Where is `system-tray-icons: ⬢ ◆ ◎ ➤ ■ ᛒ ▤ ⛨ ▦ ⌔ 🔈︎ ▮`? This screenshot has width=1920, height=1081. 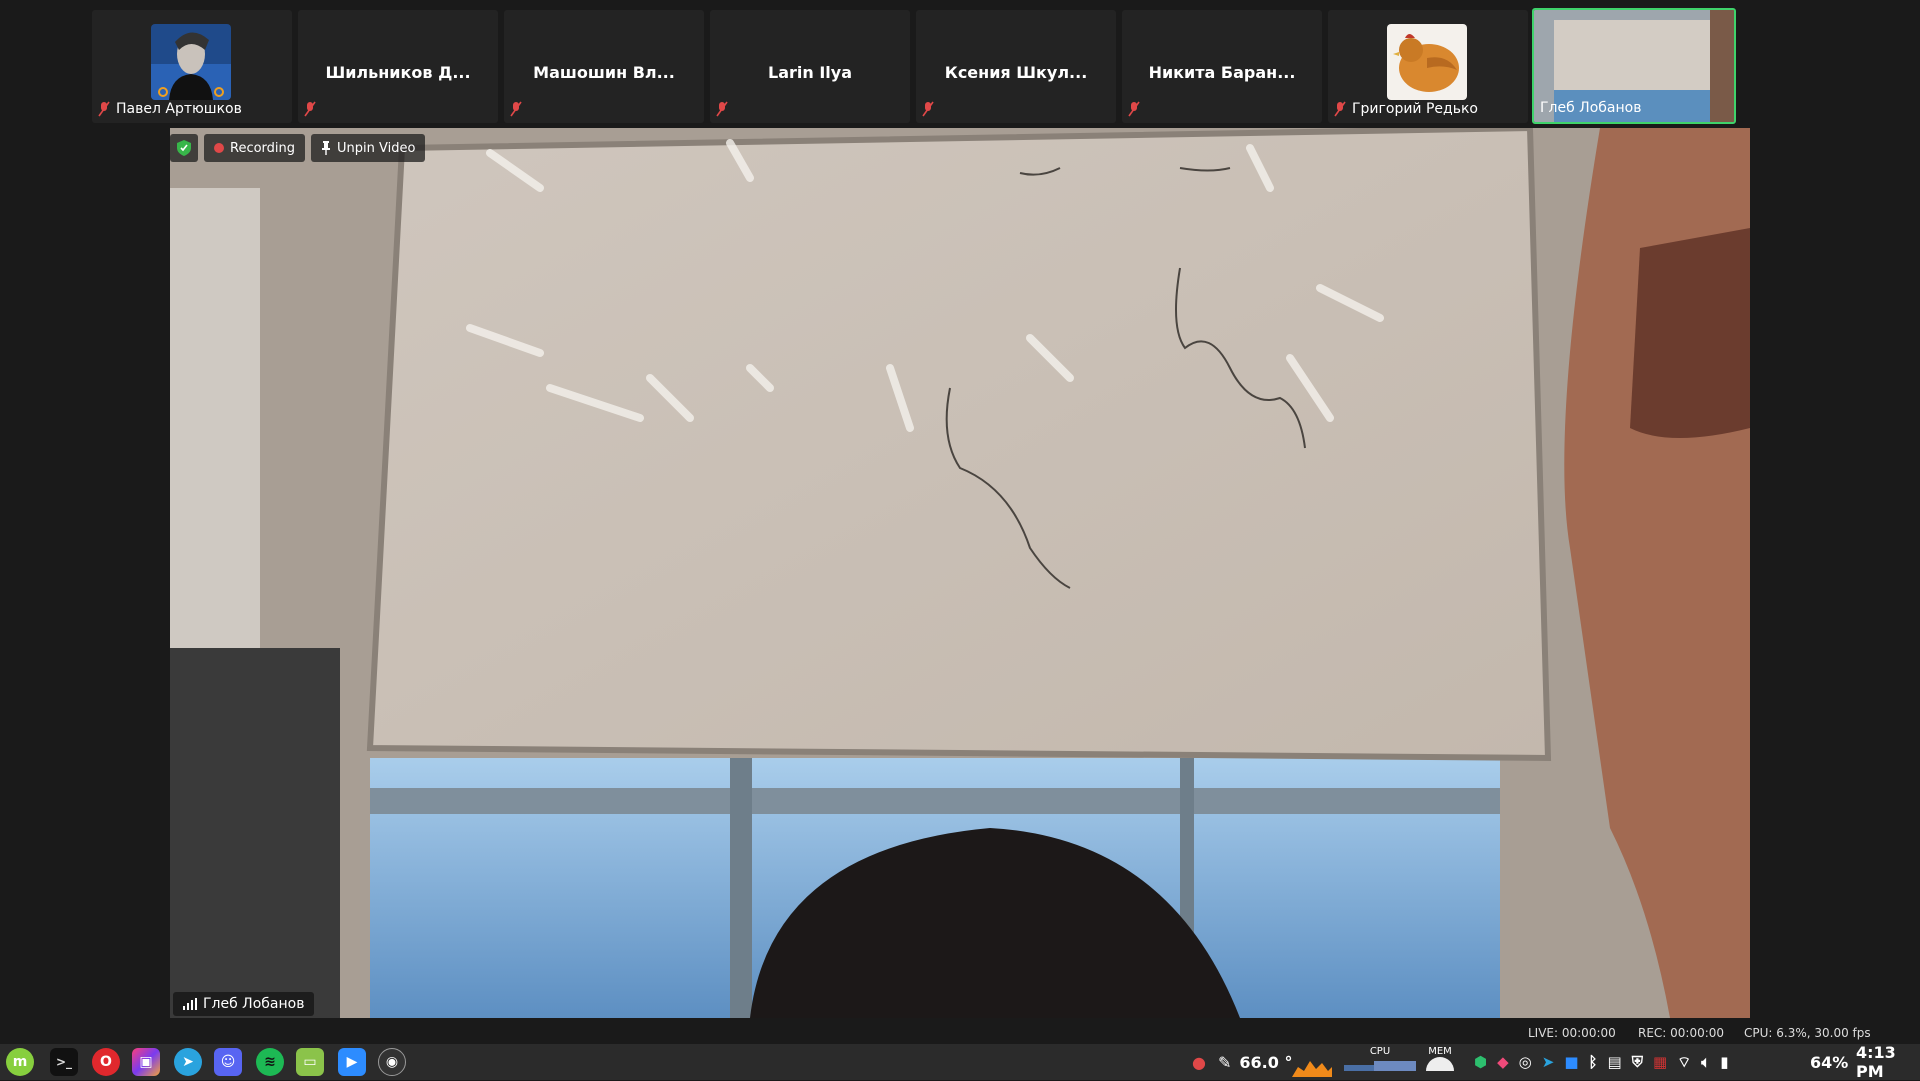 system-tray-icons: ⬢ ◆ ◎ ➤ ■ ᛒ ▤ ⛨ ▦ ⌔ 🔈︎ ▮ is located at coordinates (1601, 1062).